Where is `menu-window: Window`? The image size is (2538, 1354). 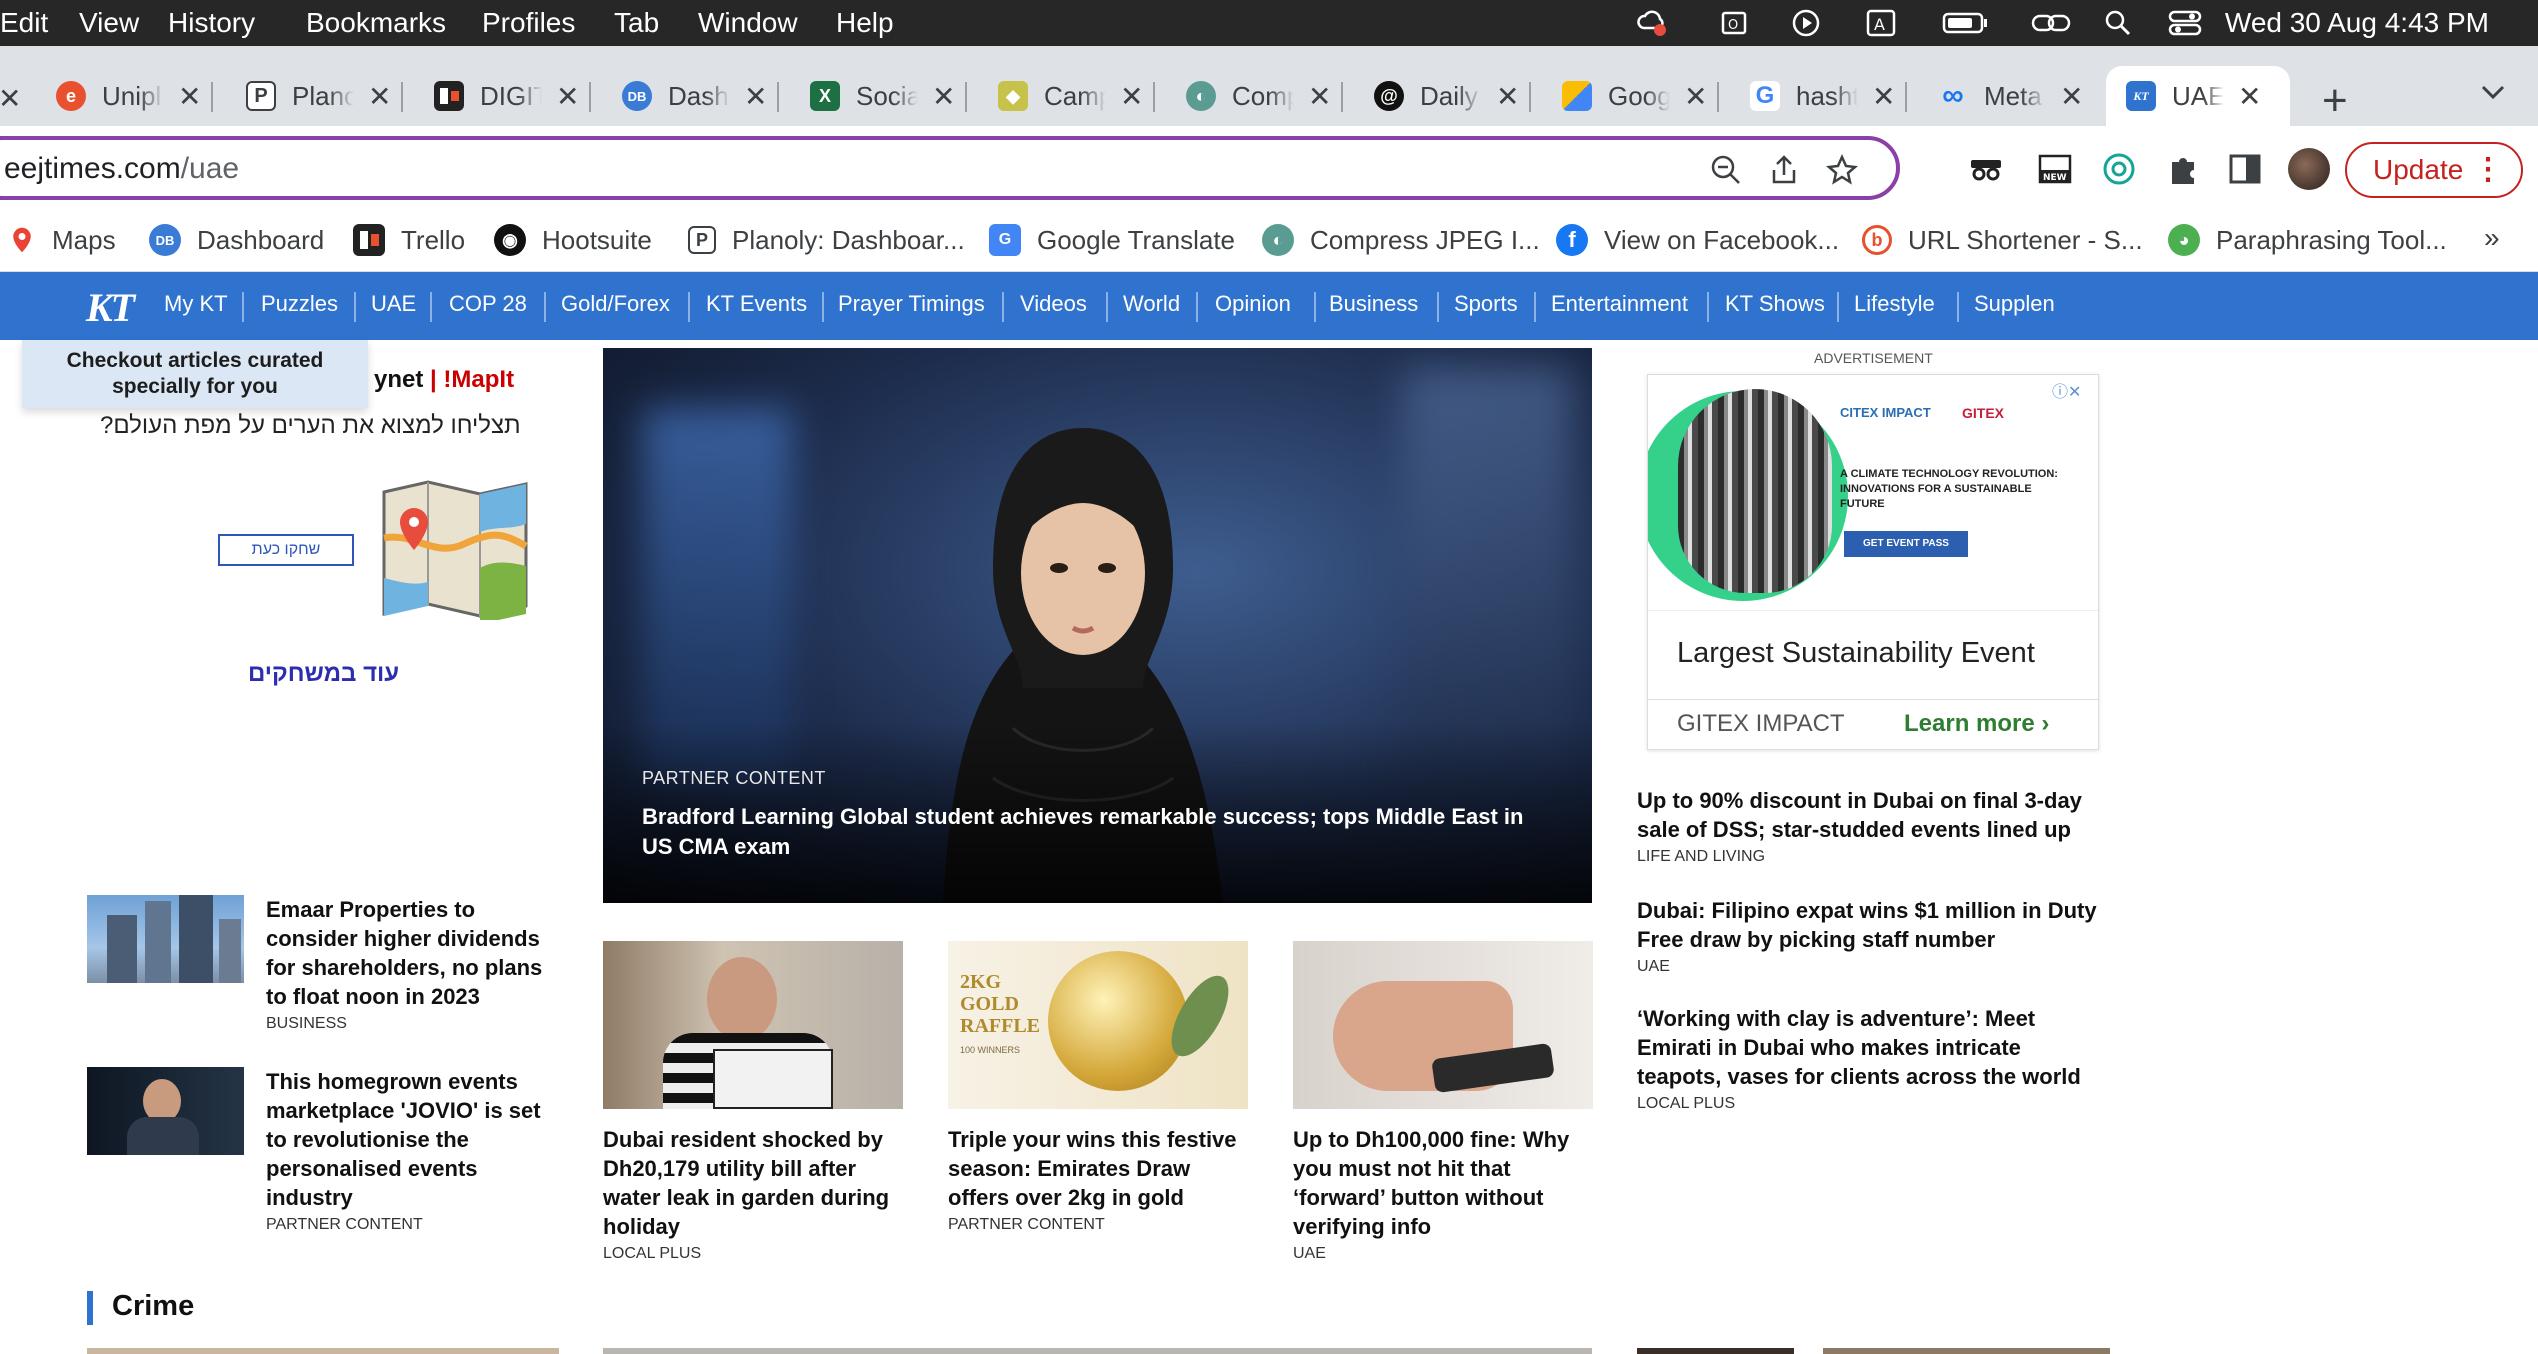 menu-window: Window is located at coordinates (748, 23).